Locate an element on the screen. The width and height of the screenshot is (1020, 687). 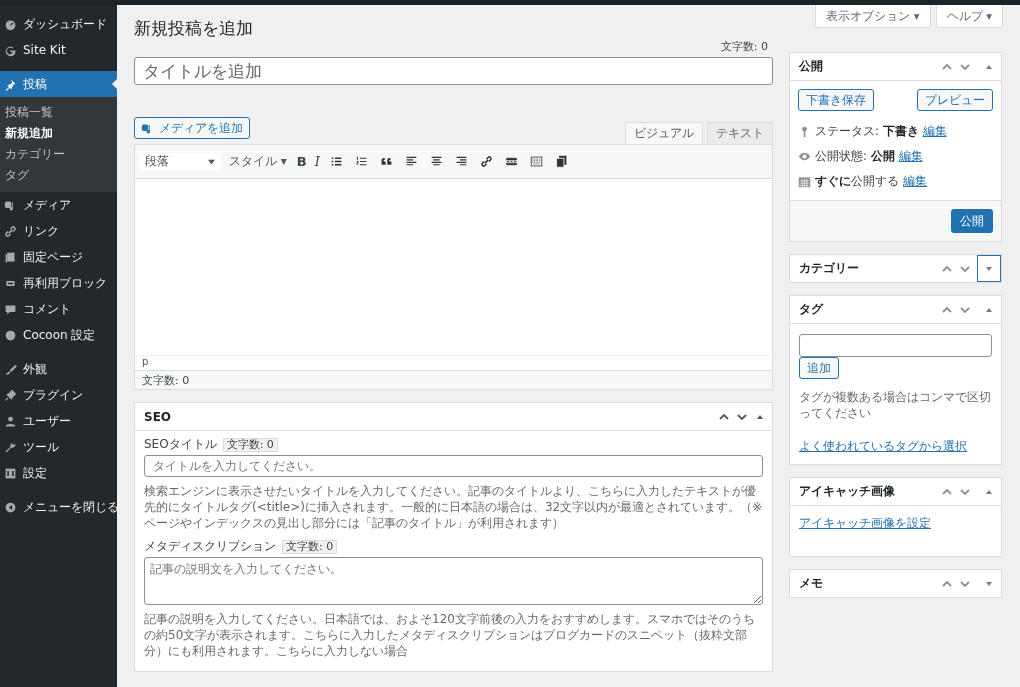
read-more-icon is located at coordinates (511, 161).